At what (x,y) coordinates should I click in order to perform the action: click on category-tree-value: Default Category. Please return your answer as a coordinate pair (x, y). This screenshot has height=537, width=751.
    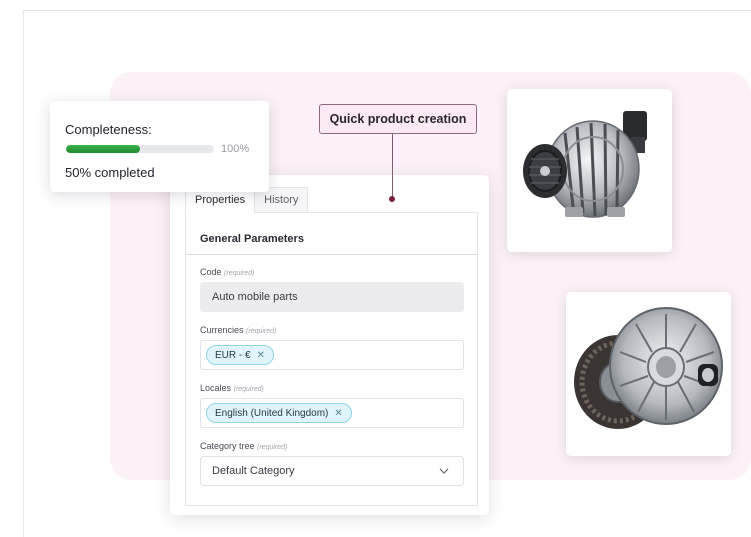
    Looking at the image, I should click on (253, 471).